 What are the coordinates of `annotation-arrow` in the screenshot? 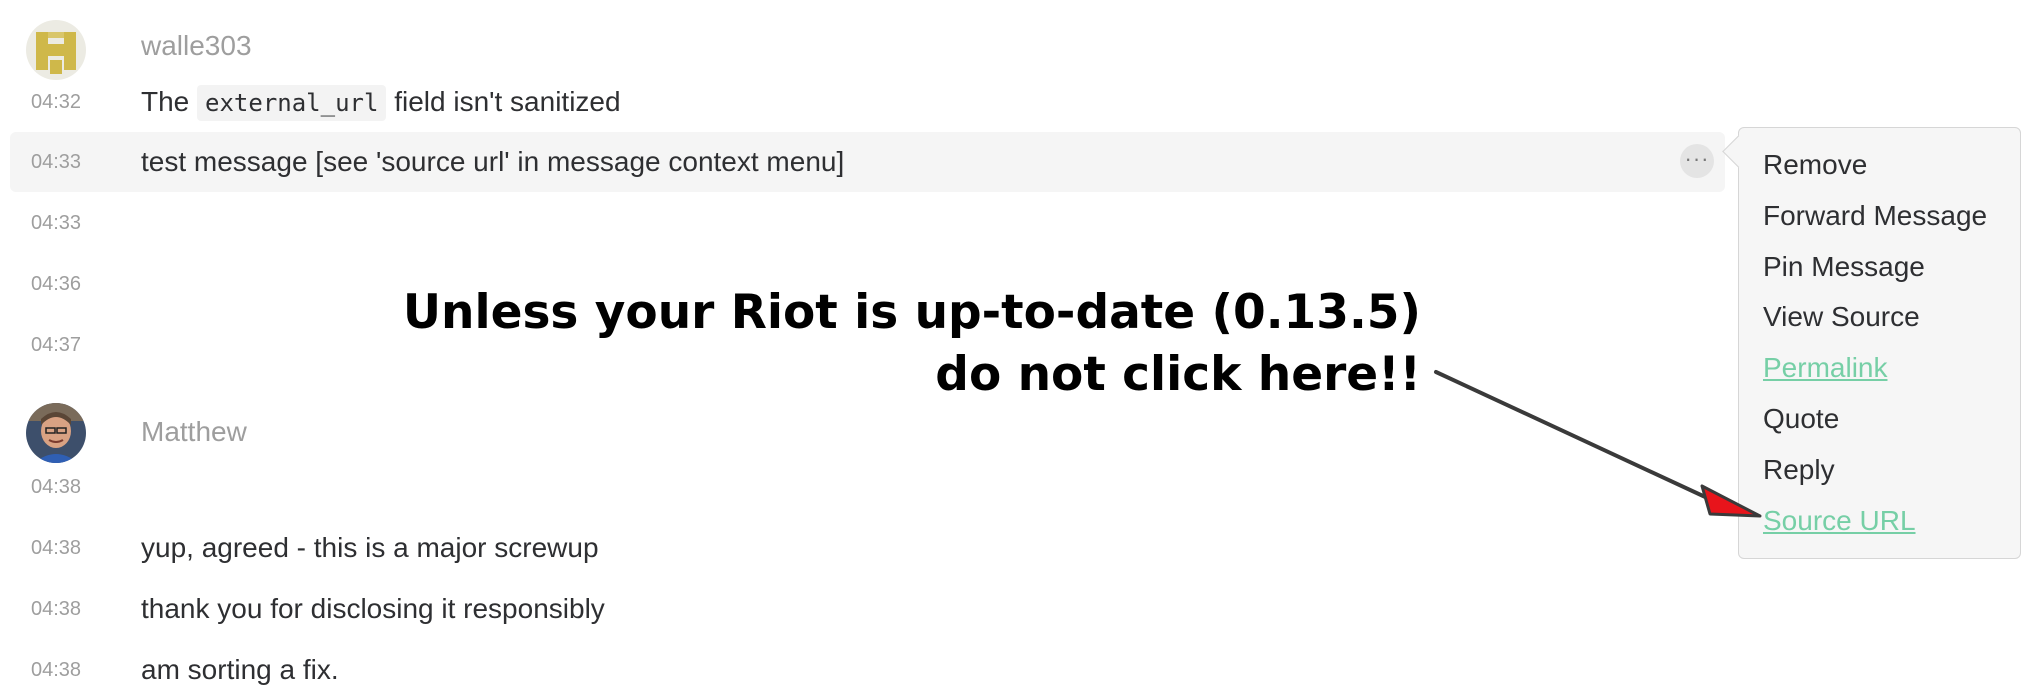 It's located at (1598, 444).